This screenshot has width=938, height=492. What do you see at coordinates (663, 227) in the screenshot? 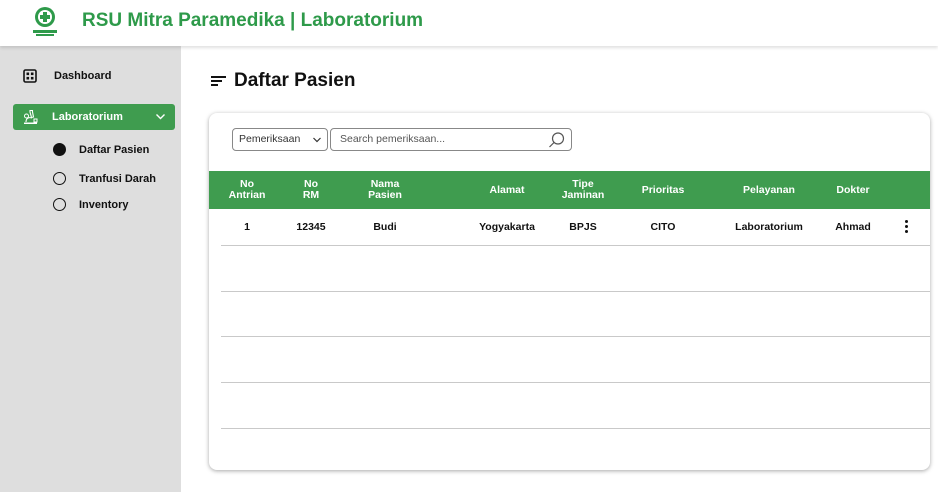
I see `table-cell: CITO` at bounding box center [663, 227].